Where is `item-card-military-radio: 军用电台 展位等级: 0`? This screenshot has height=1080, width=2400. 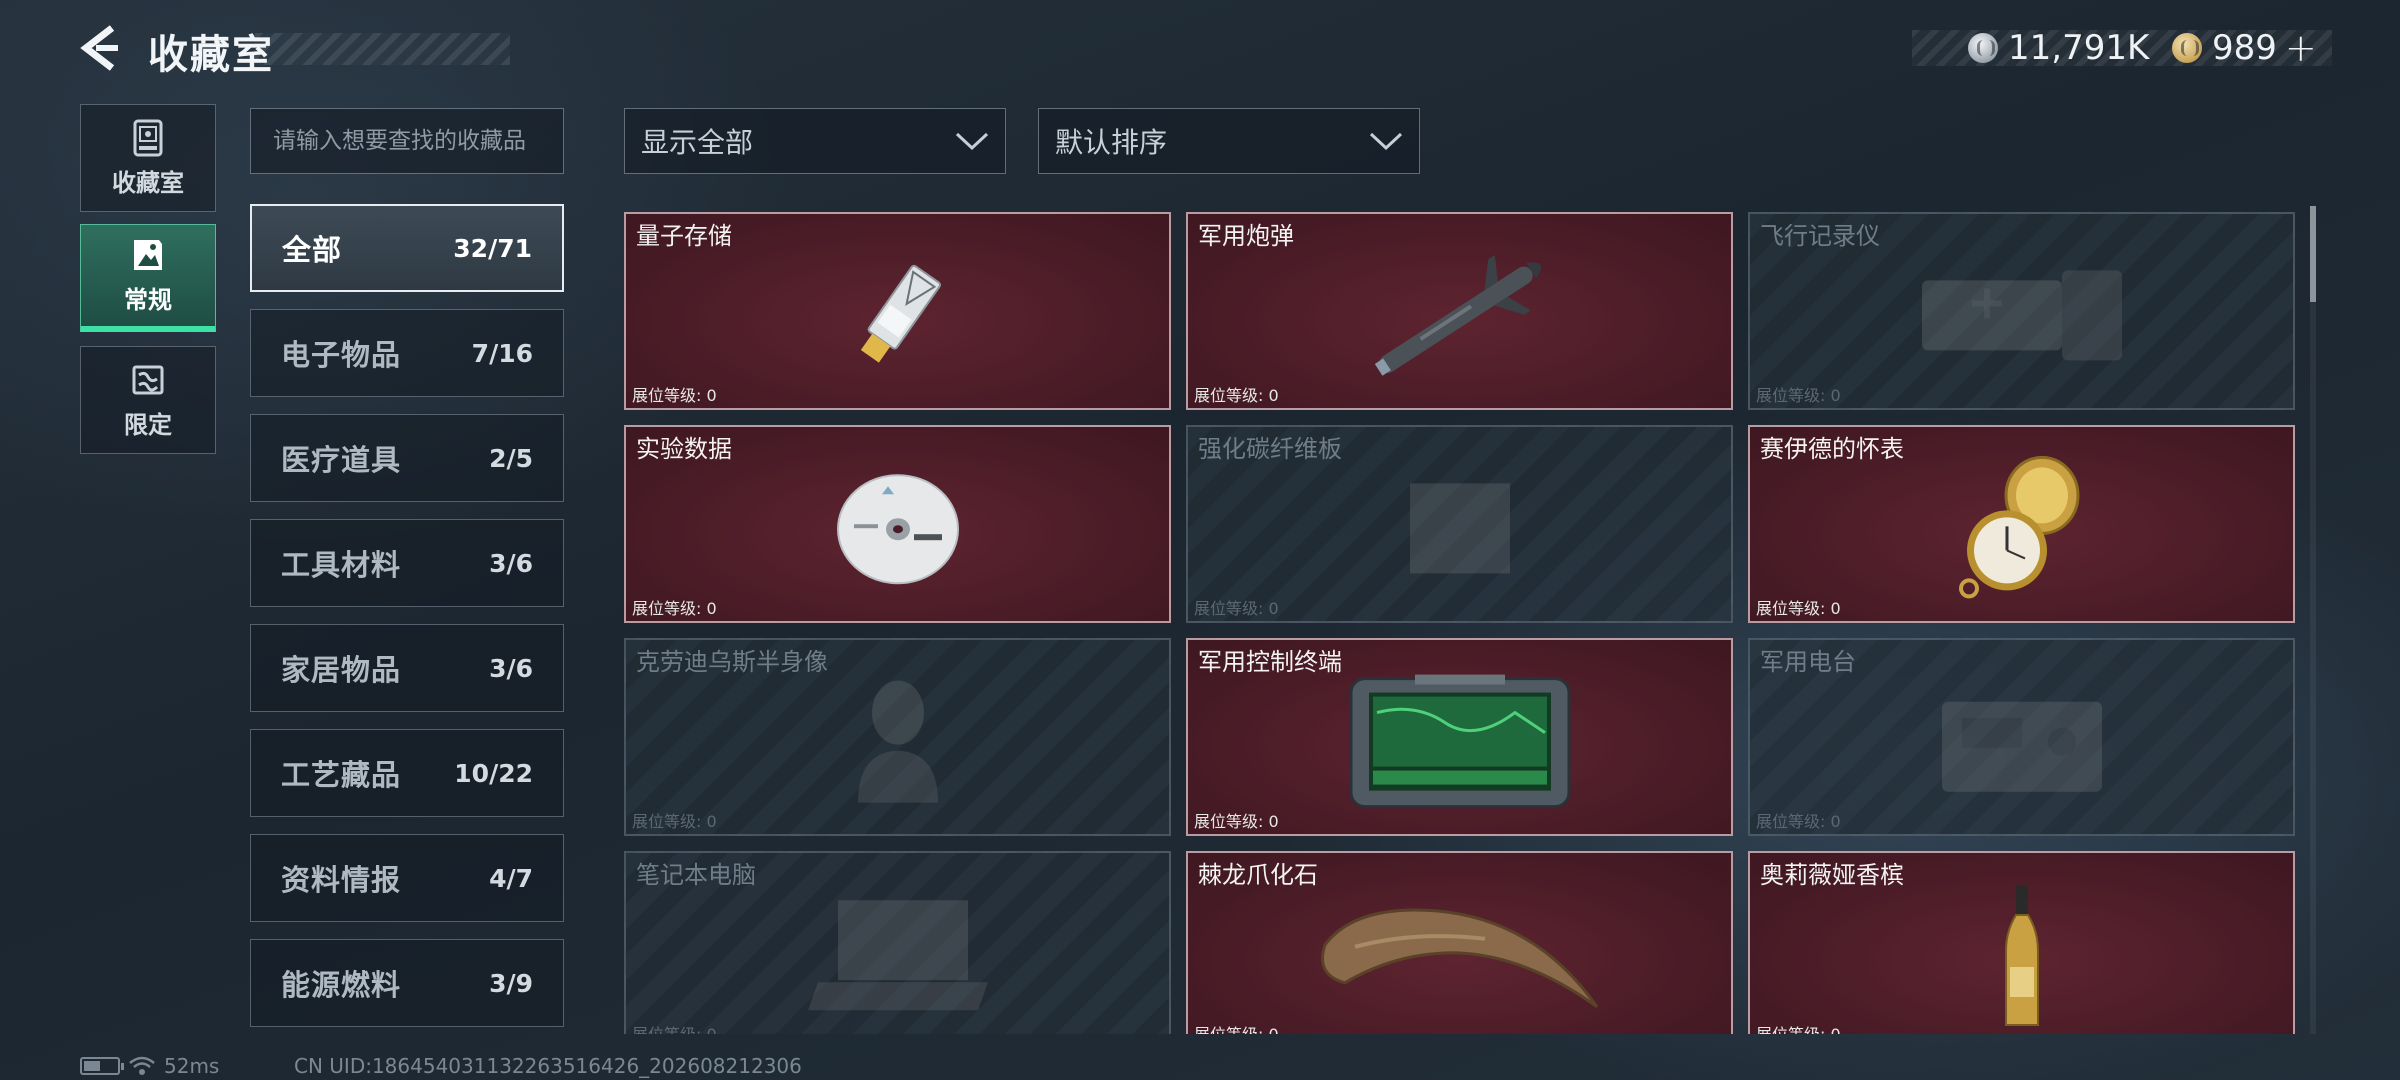
item-card-military-radio: 军用电台 展位等级: 0 is located at coordinates (2021, 737).